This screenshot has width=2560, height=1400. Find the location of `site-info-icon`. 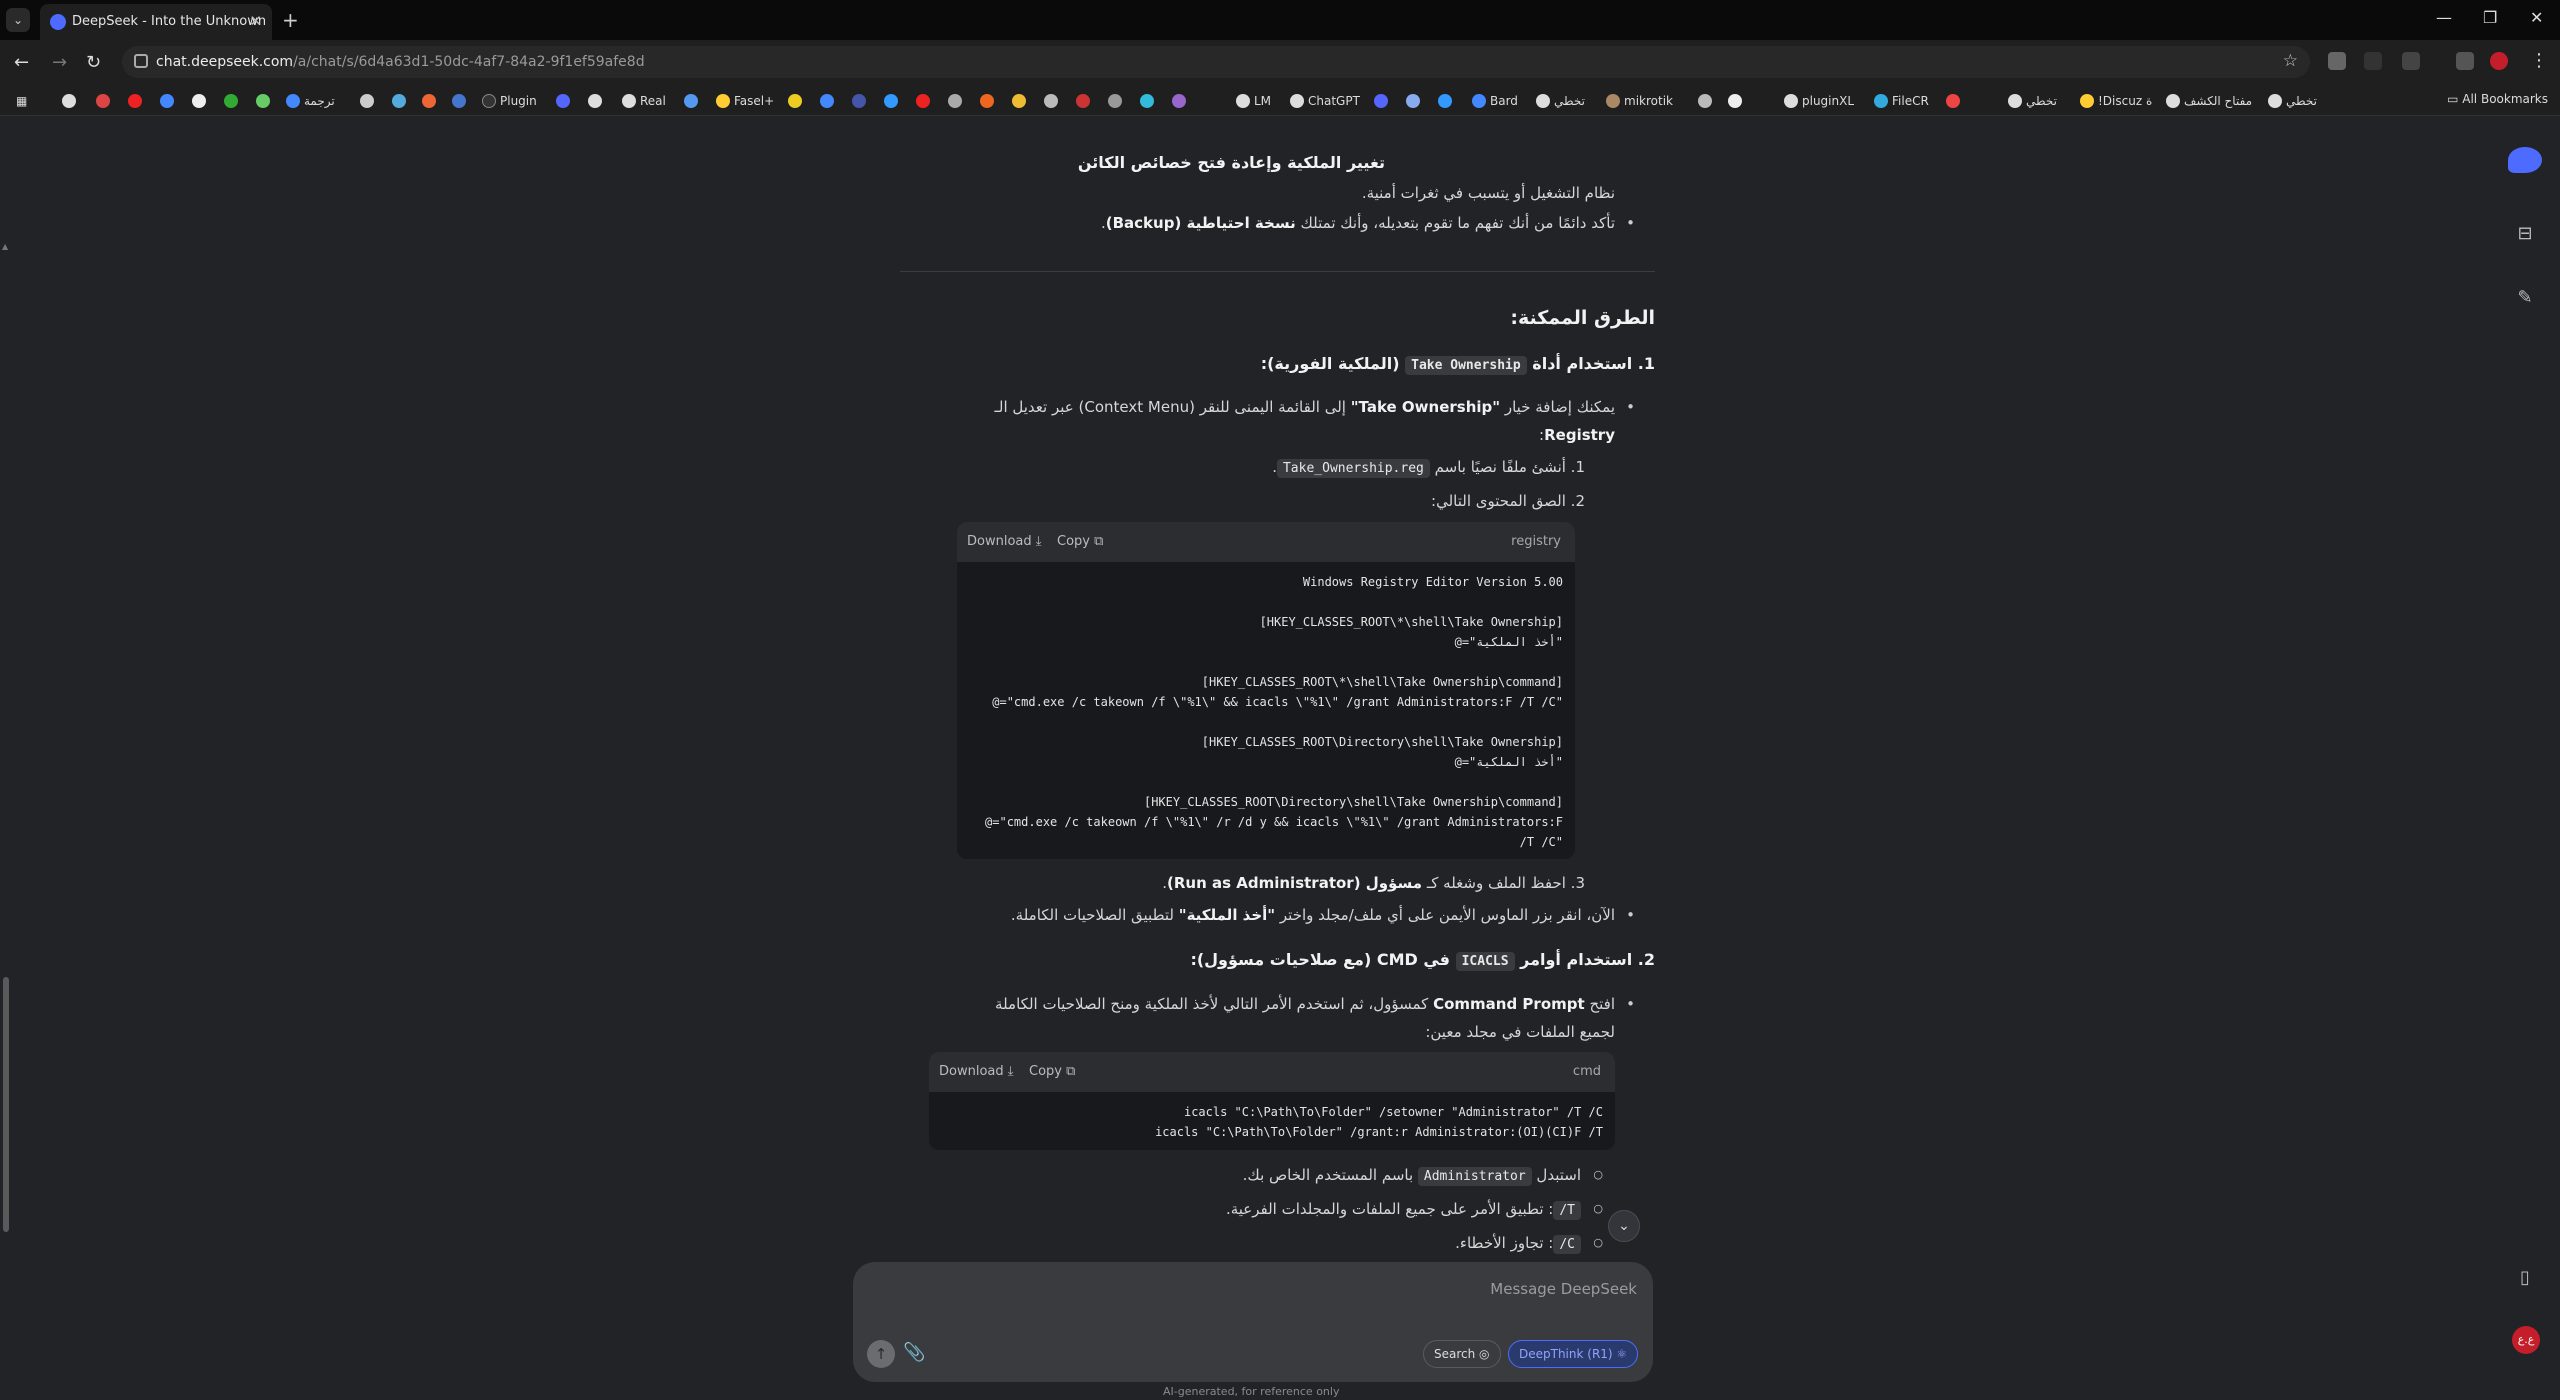

site-info-icon is located at coordinates (141, 61).